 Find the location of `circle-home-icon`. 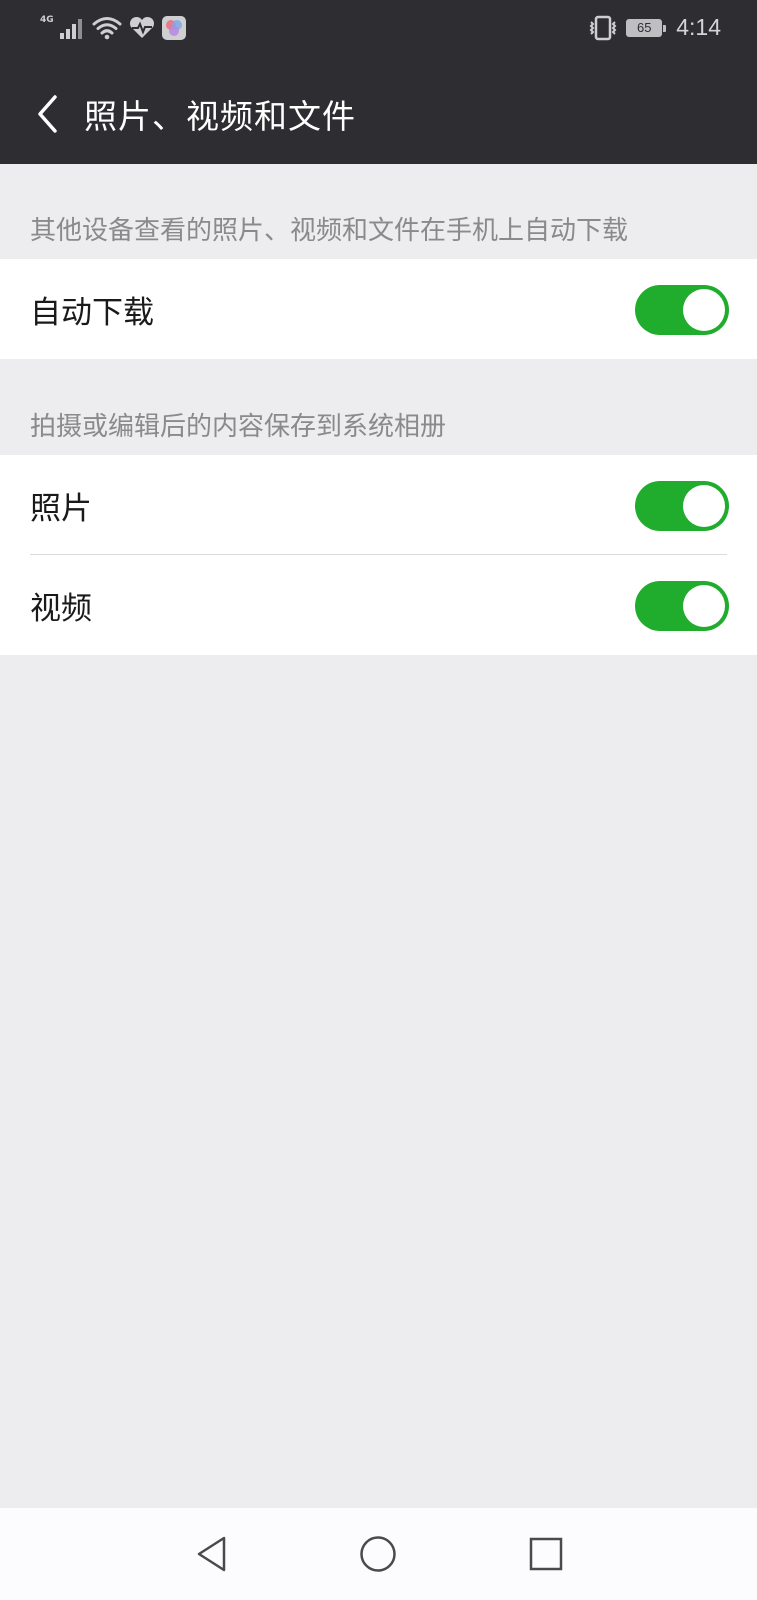

circle-home-icon is located at coordinates (378, 1554).